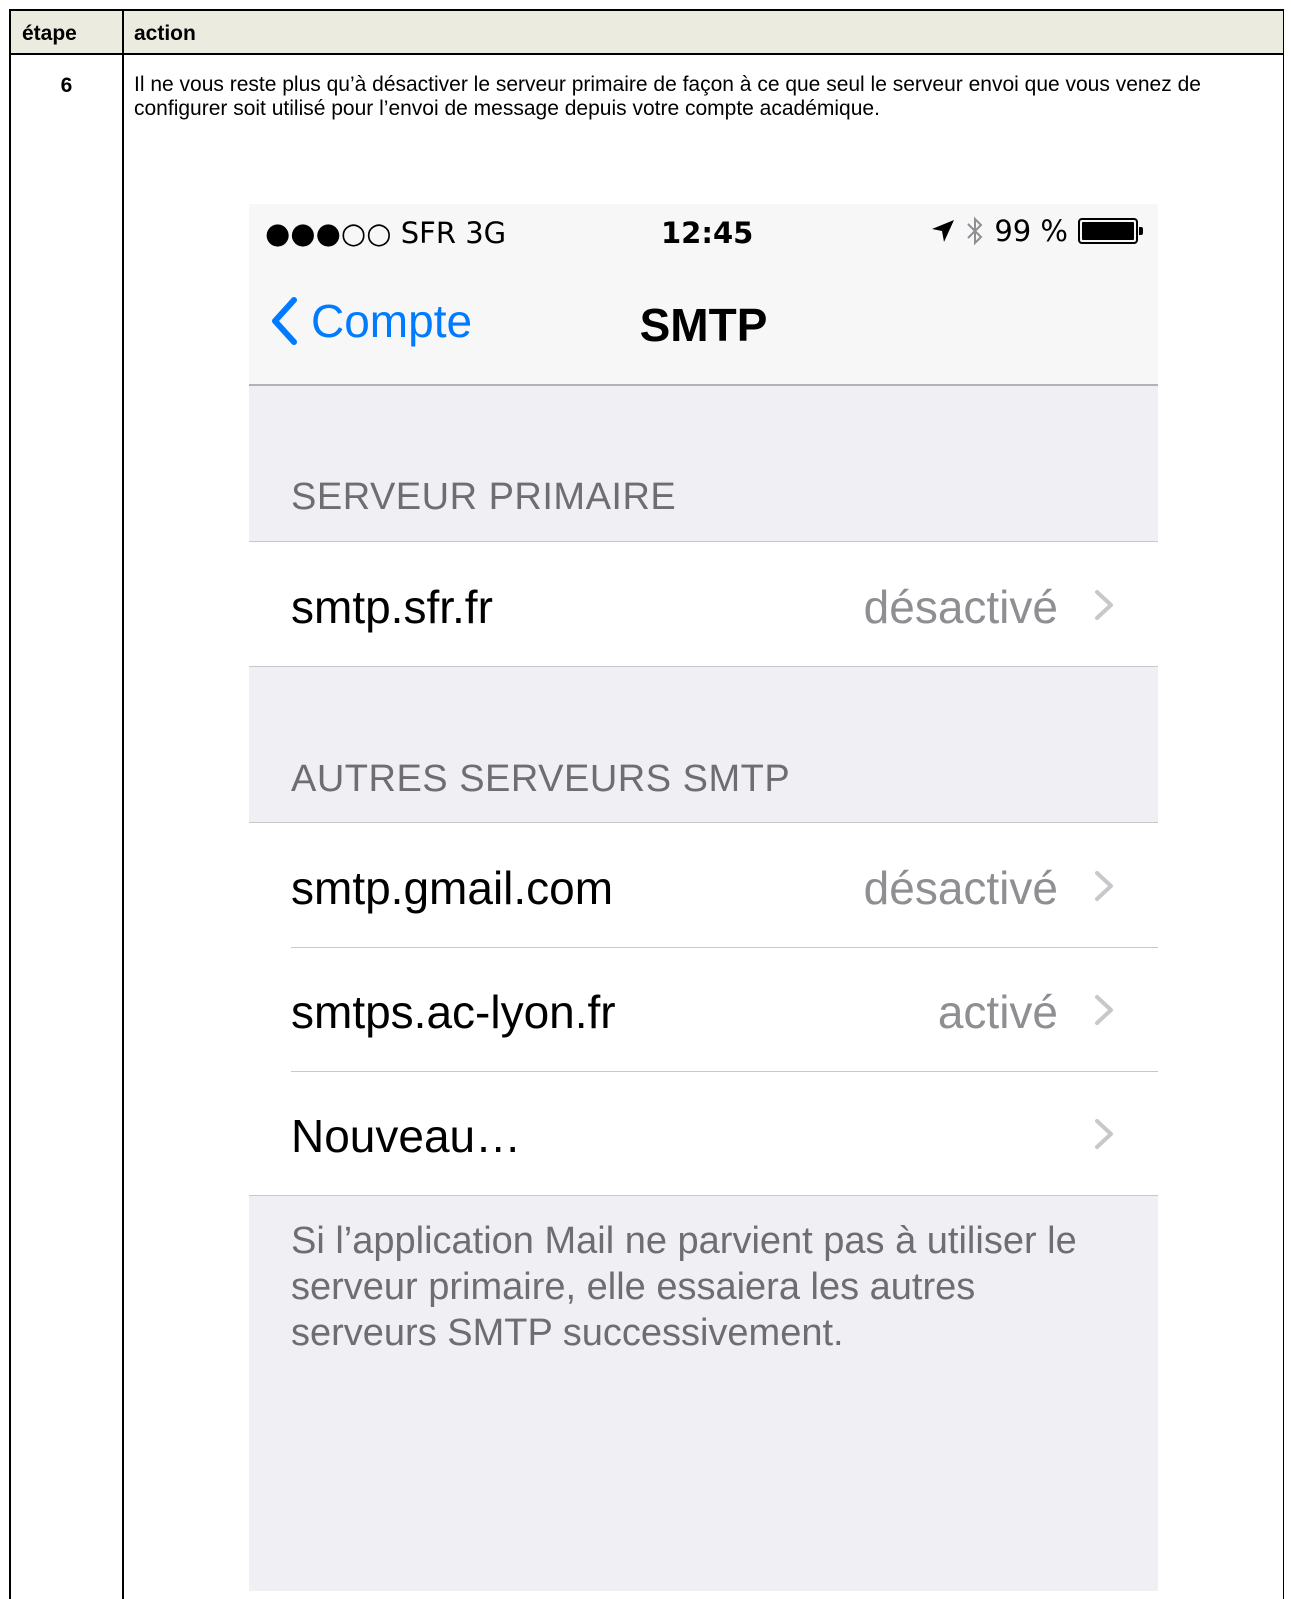 The width and height of the screenshot is (1291, 1599). Describe the element at coordinates (541, 779) in the screenshot. I see `section-header-other: AUTRES SERVEURS SMTP` at that location.